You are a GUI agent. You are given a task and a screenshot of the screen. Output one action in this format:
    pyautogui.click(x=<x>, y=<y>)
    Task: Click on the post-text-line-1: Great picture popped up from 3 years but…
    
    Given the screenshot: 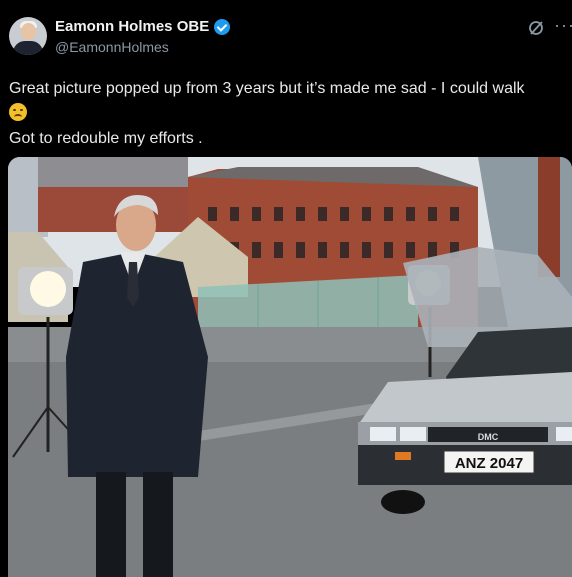 What is the action you would take?
    pyautogui.click(x=267, y=88)
    